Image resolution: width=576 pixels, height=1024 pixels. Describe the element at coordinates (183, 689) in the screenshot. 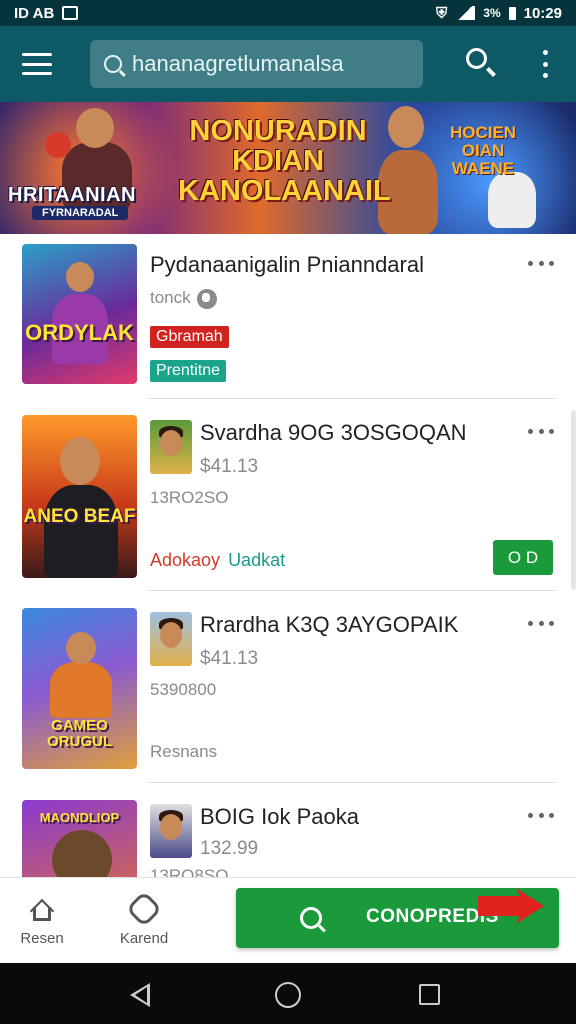

I see `item-code: 5390800` at that location.